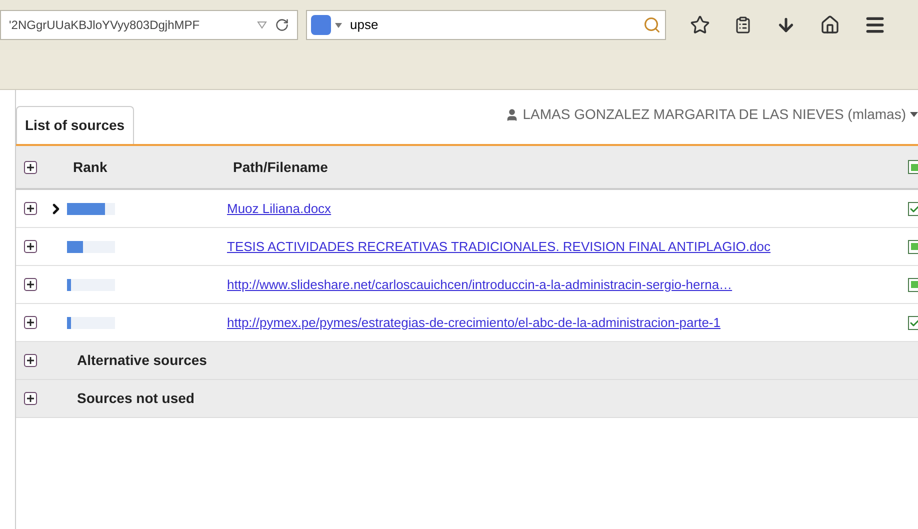 The height and width of the screenshot is (529, 918). What do you see at coordinates (153, 167) in the screenshot?
I see `column-header: Rank` at bounding box center [153, 167].